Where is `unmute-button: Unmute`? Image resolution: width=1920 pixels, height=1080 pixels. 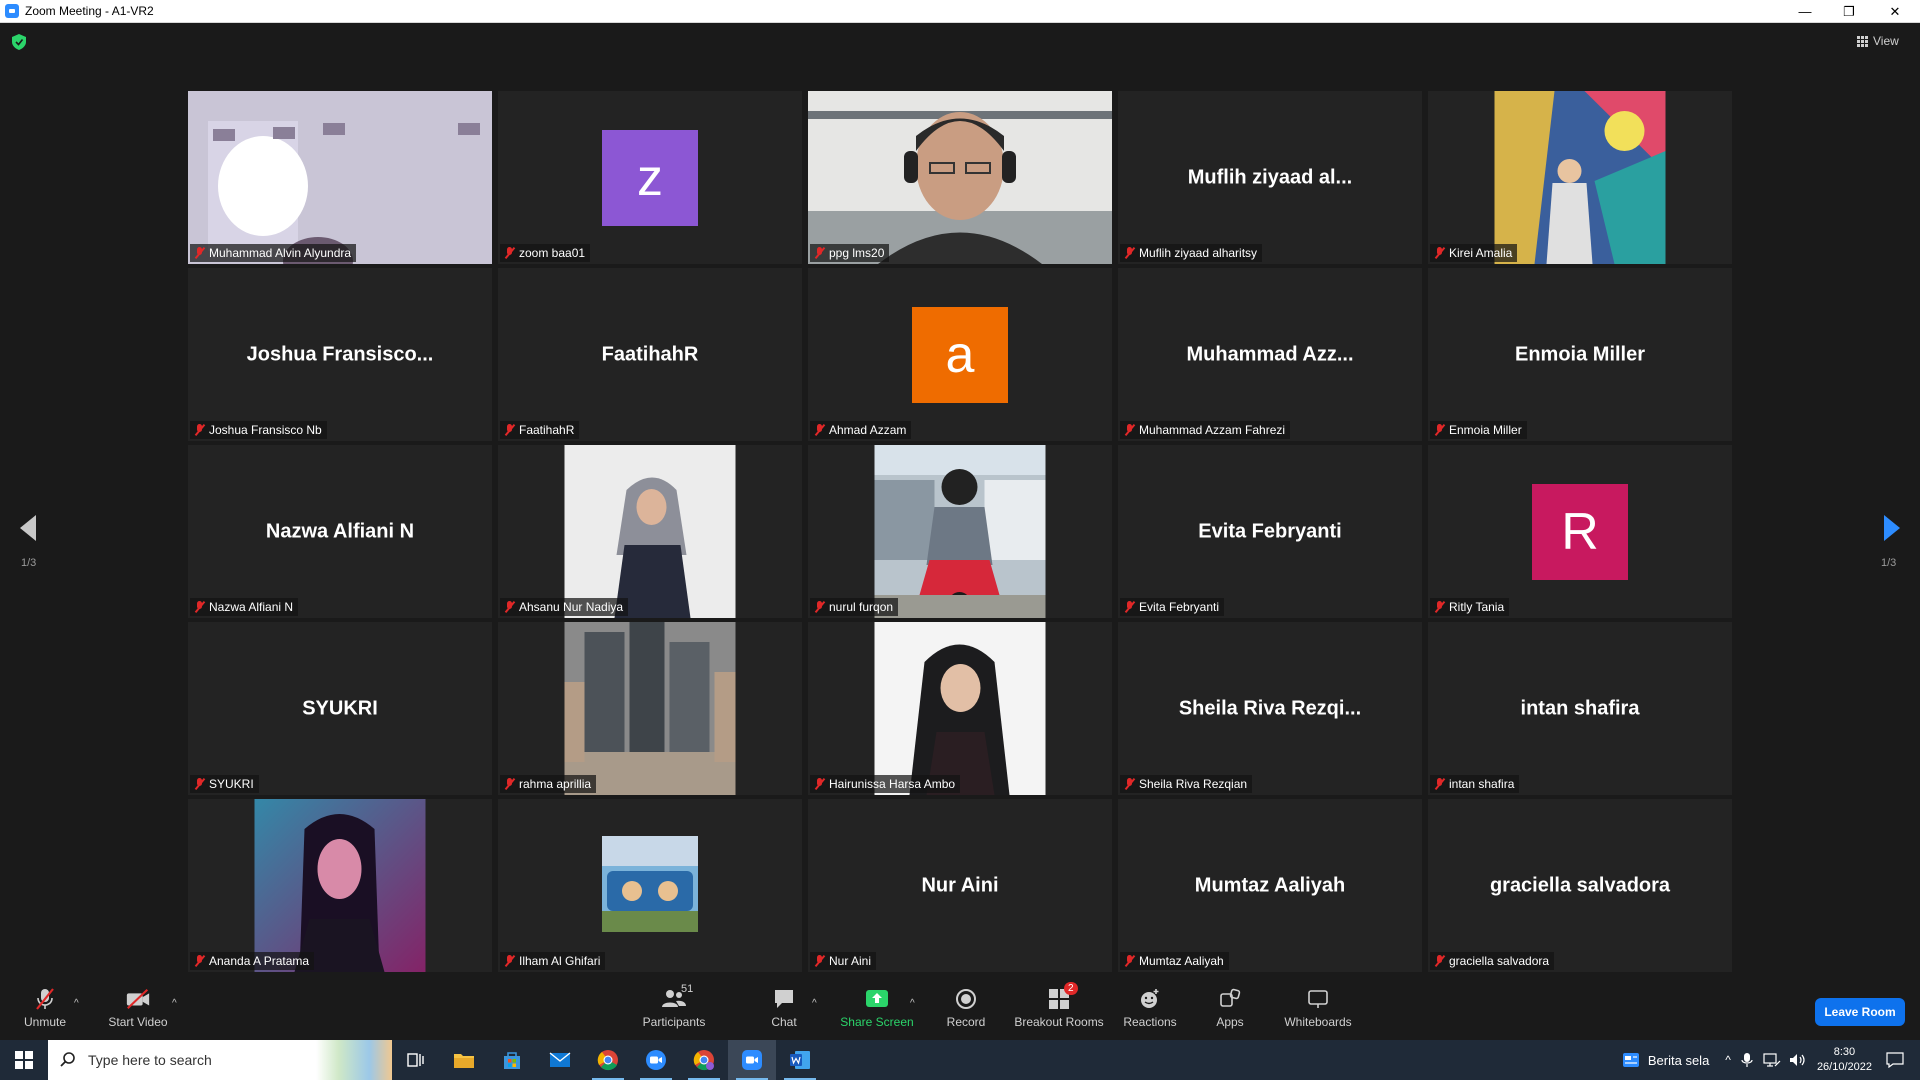
unmute-button: Unmute is located at coordinates (45, 1008).